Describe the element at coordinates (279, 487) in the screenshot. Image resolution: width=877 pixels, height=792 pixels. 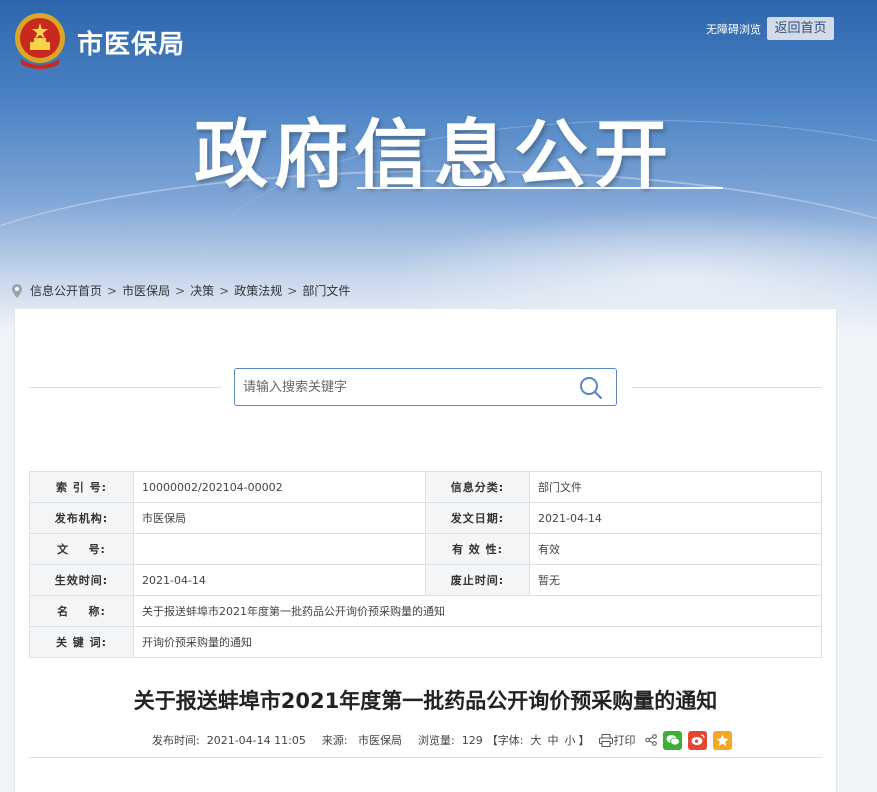
I see `index-value: 10000002/202104-00002` at that location.